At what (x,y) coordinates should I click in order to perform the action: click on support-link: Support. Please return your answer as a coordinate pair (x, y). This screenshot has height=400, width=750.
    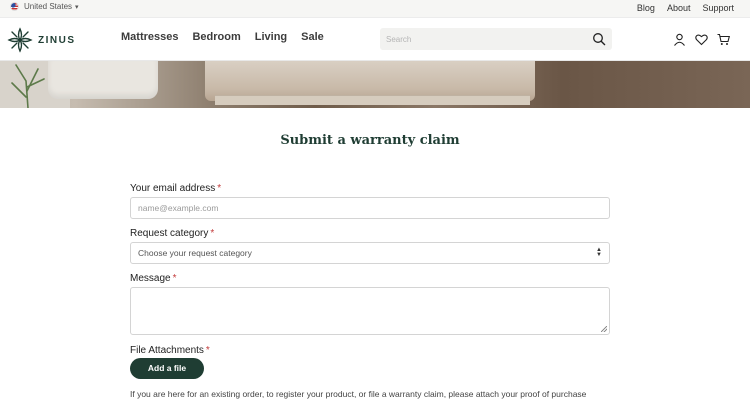
    Looking at the image, I should click on (718, 8).